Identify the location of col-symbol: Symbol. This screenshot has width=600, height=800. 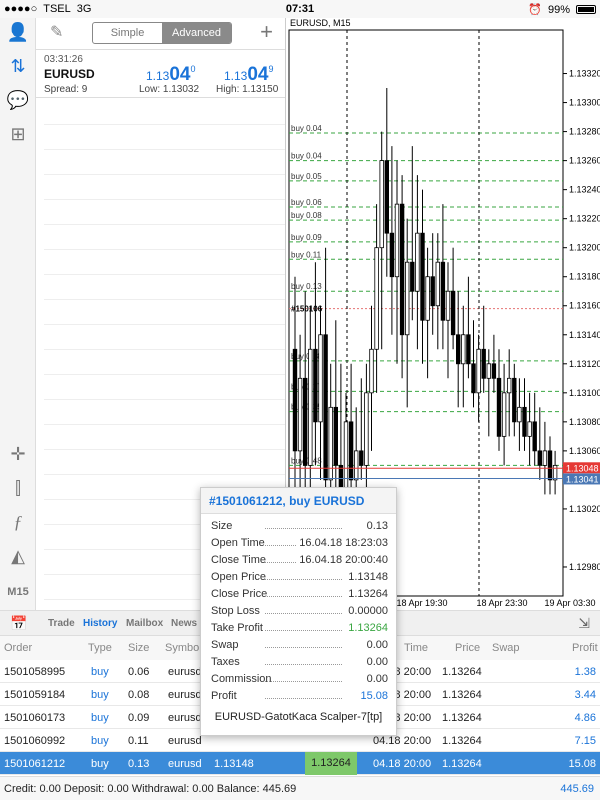
(183, 648).